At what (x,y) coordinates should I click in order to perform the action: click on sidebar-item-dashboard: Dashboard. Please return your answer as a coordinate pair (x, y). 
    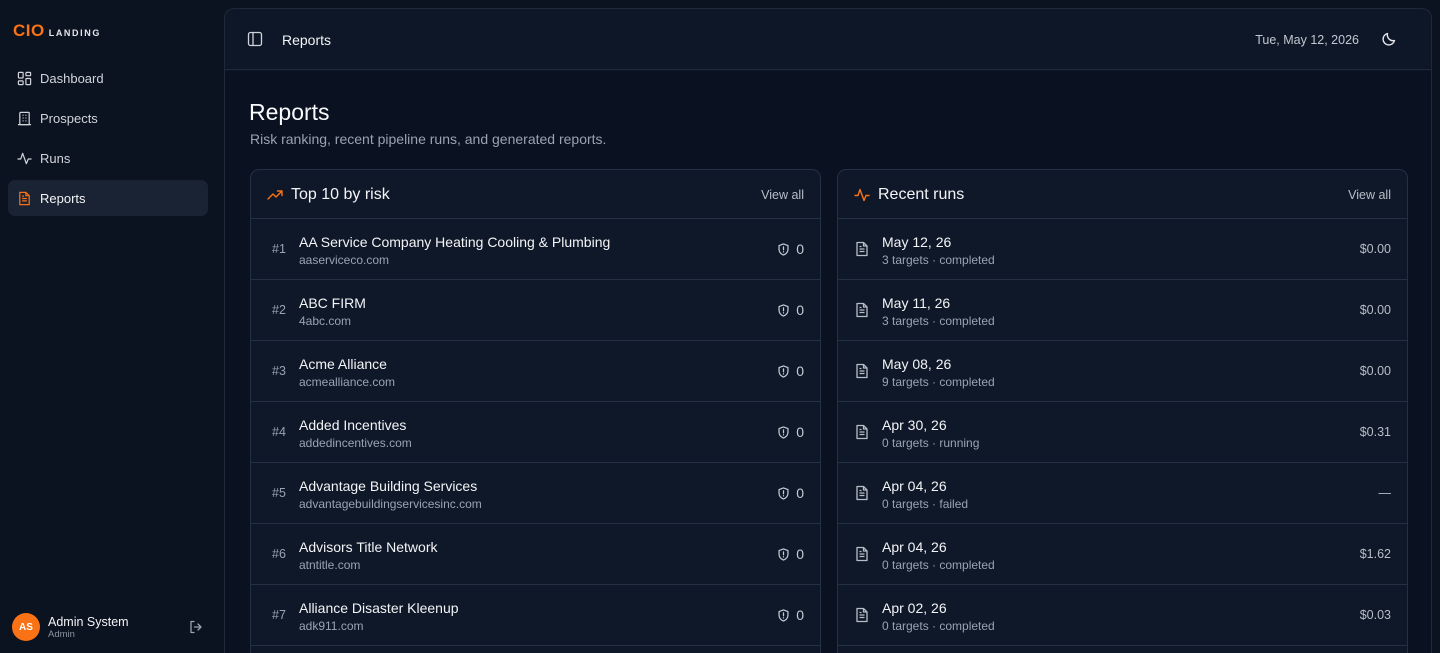
    Looking at the image, I should click on (108, 78).